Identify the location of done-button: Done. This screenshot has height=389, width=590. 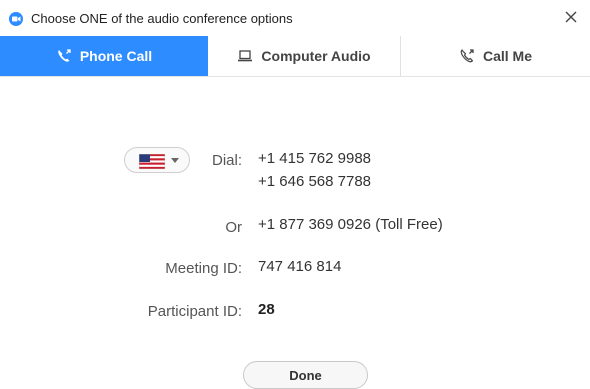
(305, 375).